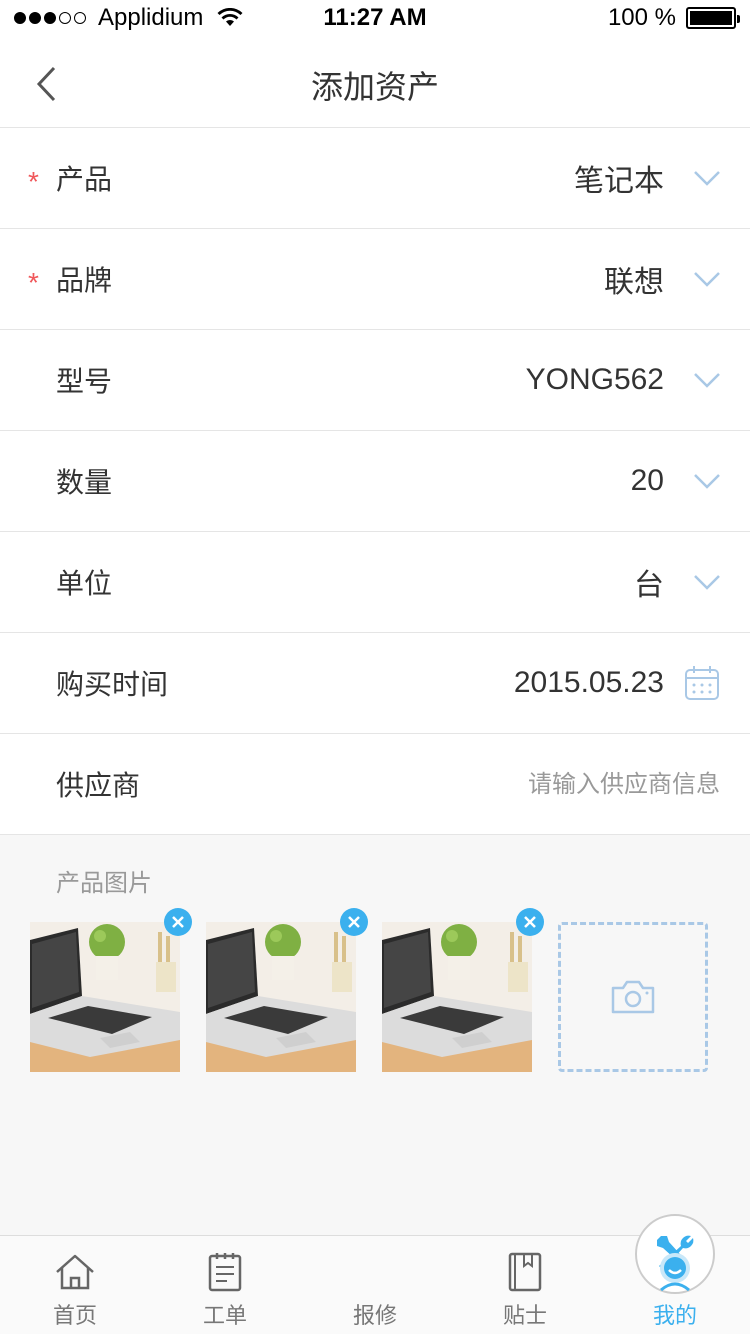  What do you see at coordinates (702, 683) in the screenshot?
I see `calendar-icon` at bounding box center [702, 683].